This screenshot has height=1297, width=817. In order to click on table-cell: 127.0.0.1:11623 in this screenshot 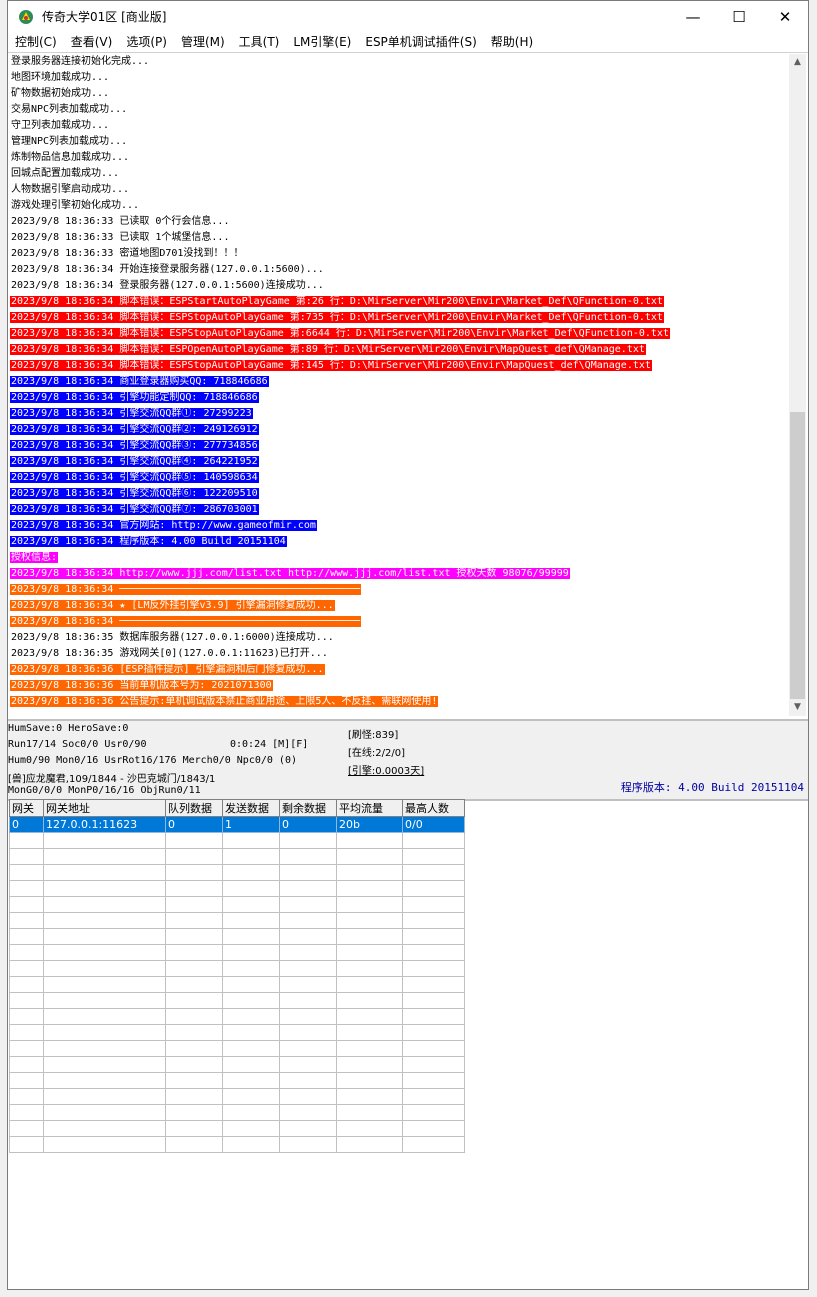, I will do `click(104, 824)`.